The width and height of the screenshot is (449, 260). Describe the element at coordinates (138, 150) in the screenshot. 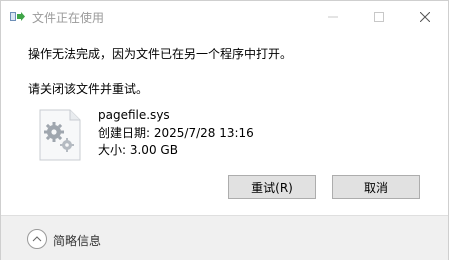

I see `file-size: 大小: 3.00 GB` at that location.